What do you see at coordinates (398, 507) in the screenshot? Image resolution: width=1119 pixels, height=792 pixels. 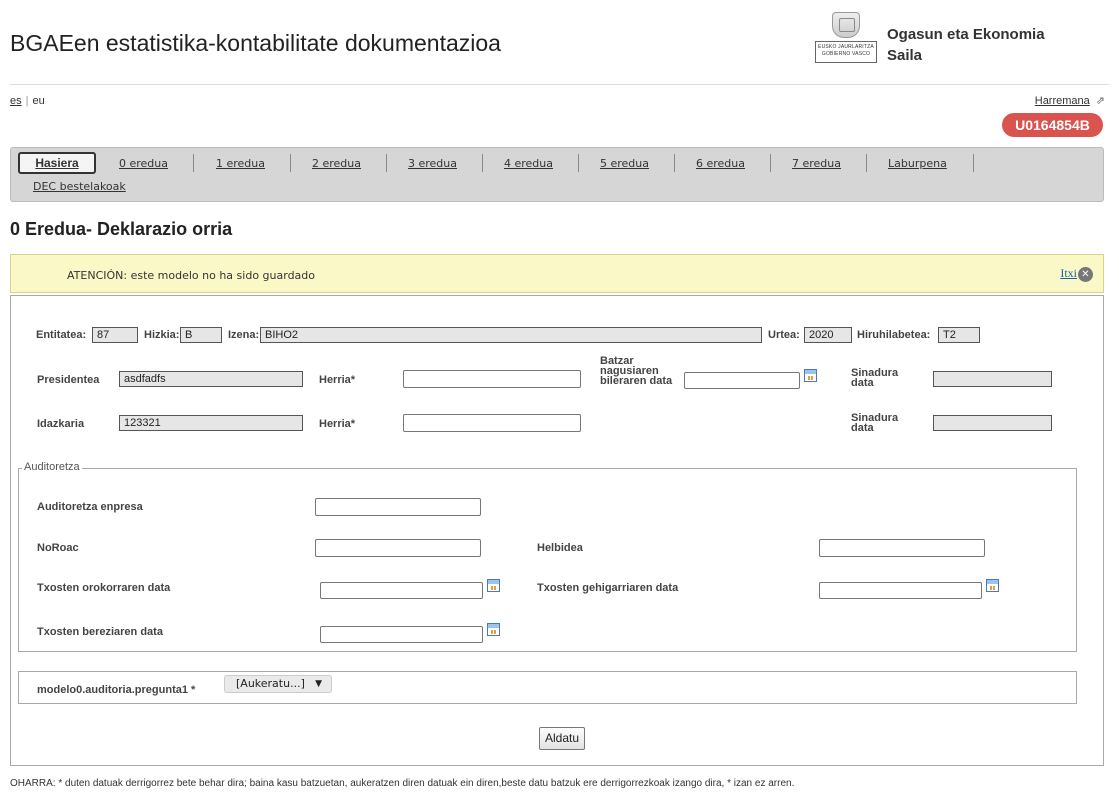 I see `auditoretza-enpresa-input` at bounding box center [398, 507].